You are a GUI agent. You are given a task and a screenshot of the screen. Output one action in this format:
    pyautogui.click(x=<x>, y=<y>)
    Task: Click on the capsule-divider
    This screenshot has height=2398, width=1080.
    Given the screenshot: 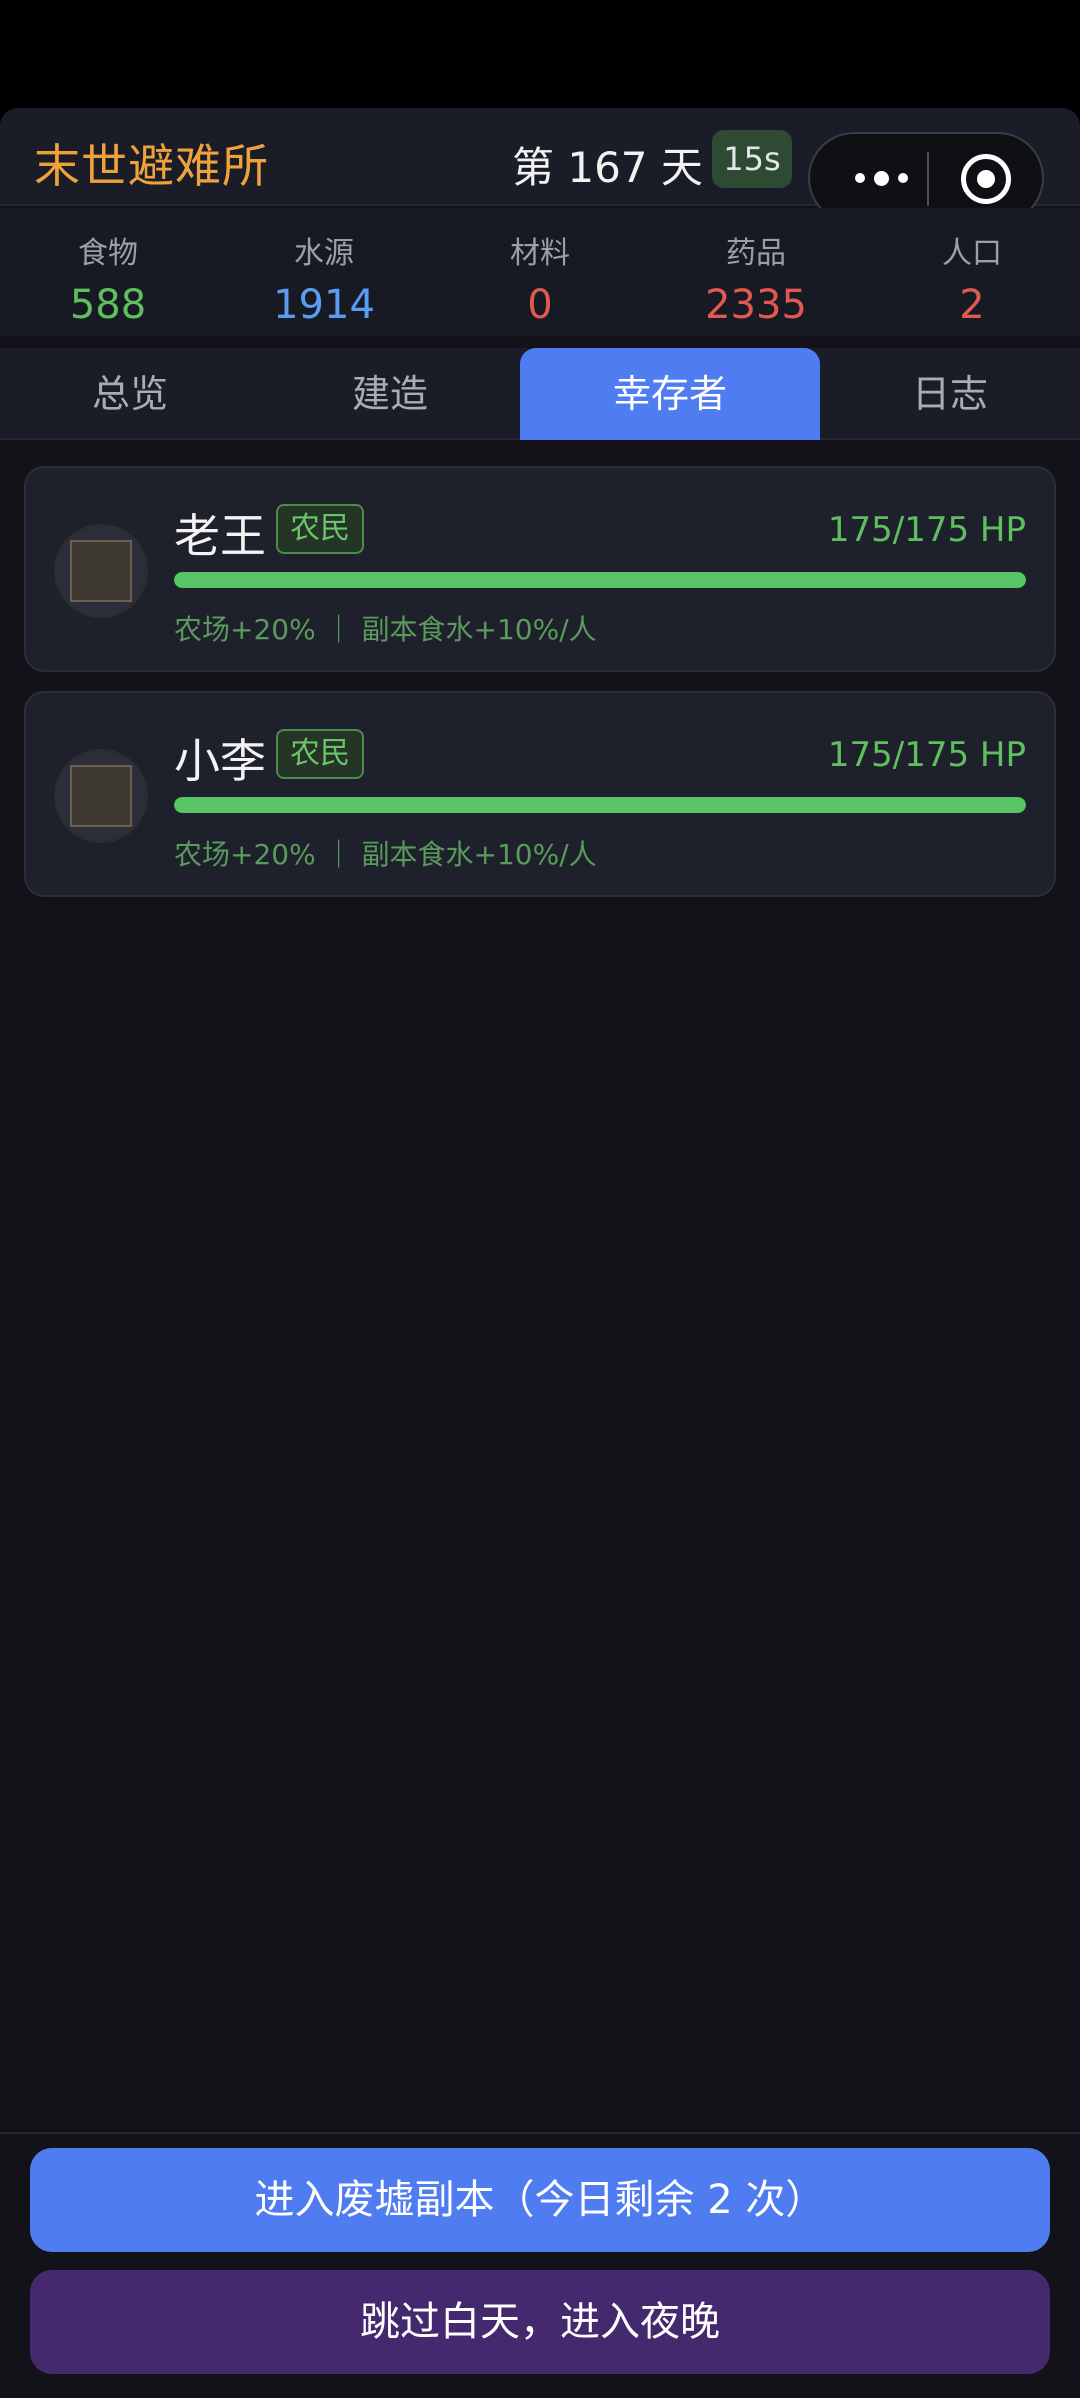 What is the action you would take?
    pyautogui.click(x=928, y=179)
    